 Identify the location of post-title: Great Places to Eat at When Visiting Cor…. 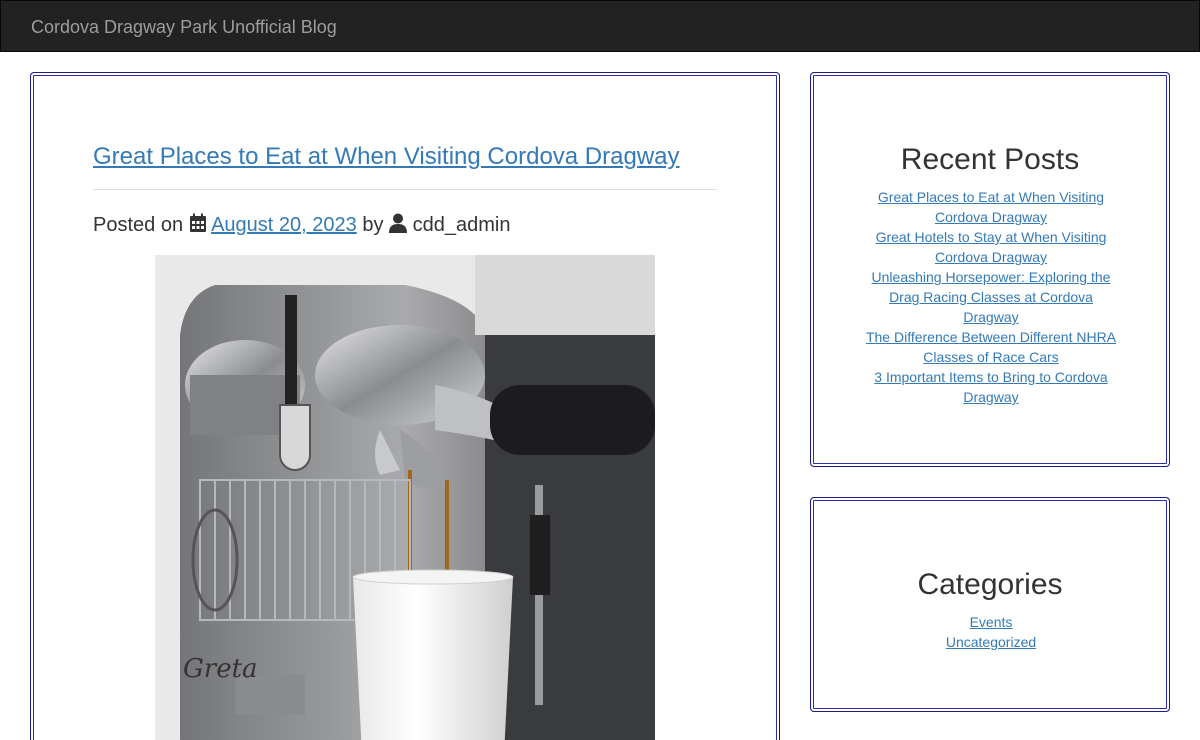
(386, 157).